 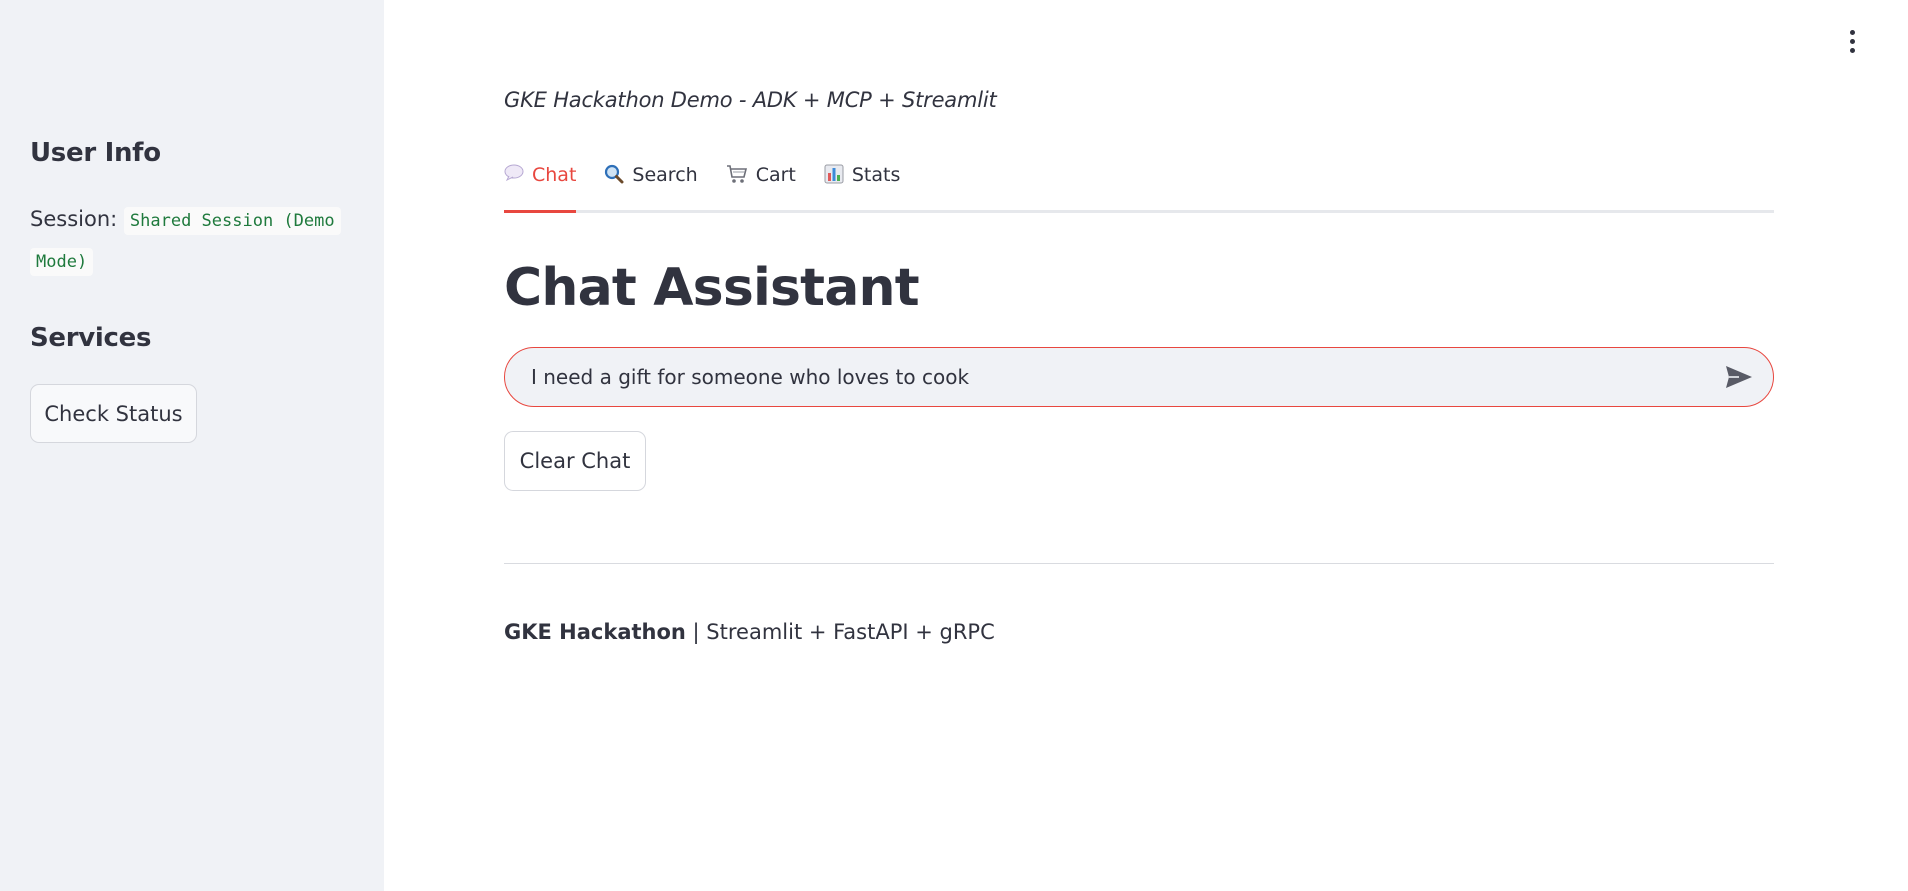 I want to click on bar-chart-icon, so click(x=834, y=174).